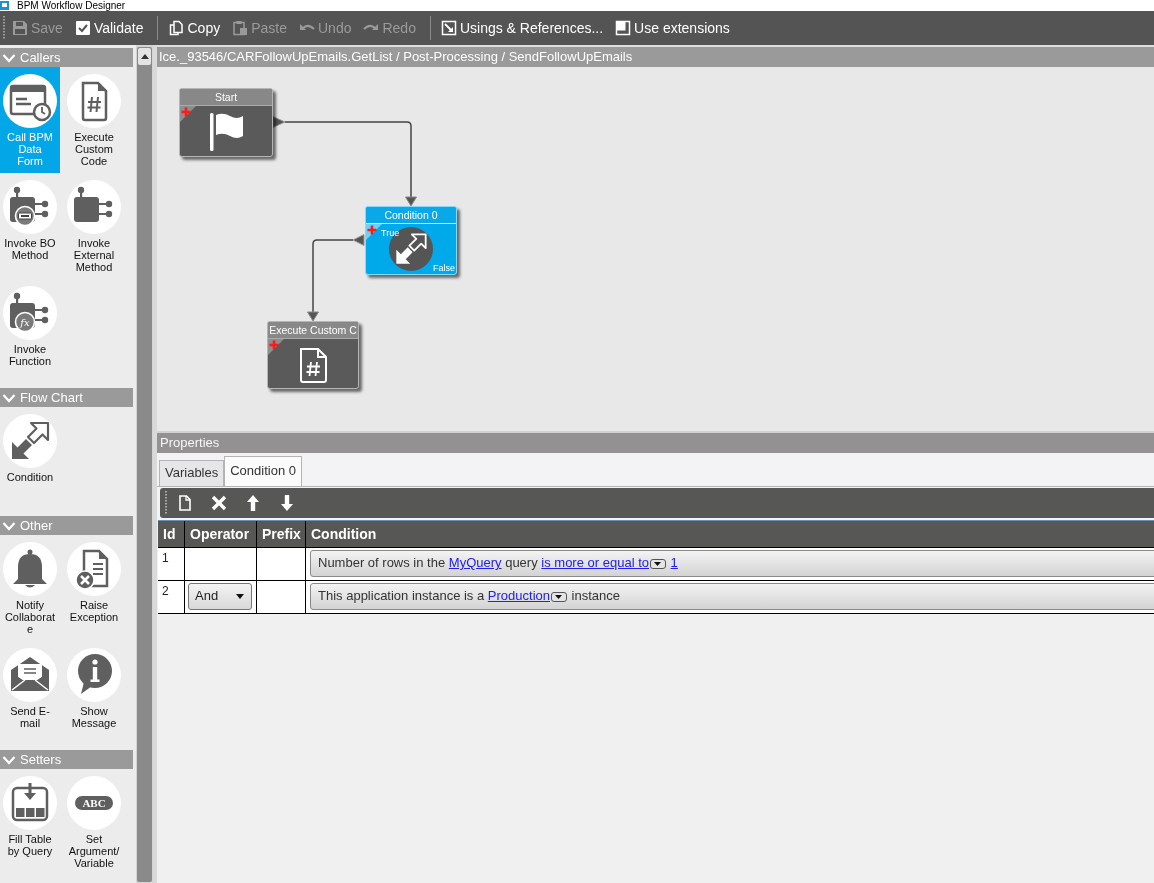 Image resolution: width=1154 pixels, height=883 pixels. What do you see at coordinates (30, 101) in the screenshot?
I see `form-clock-icon` at bounding box center [30, 101].